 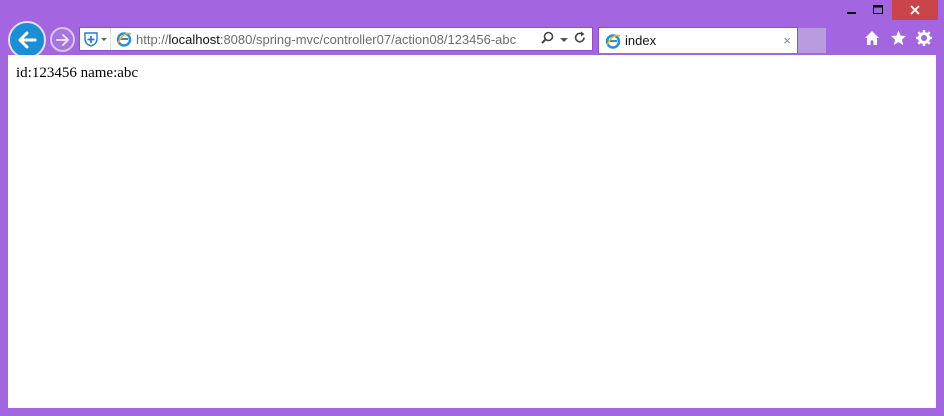 I want to click on minimize-button, so click(x=851, y=10).